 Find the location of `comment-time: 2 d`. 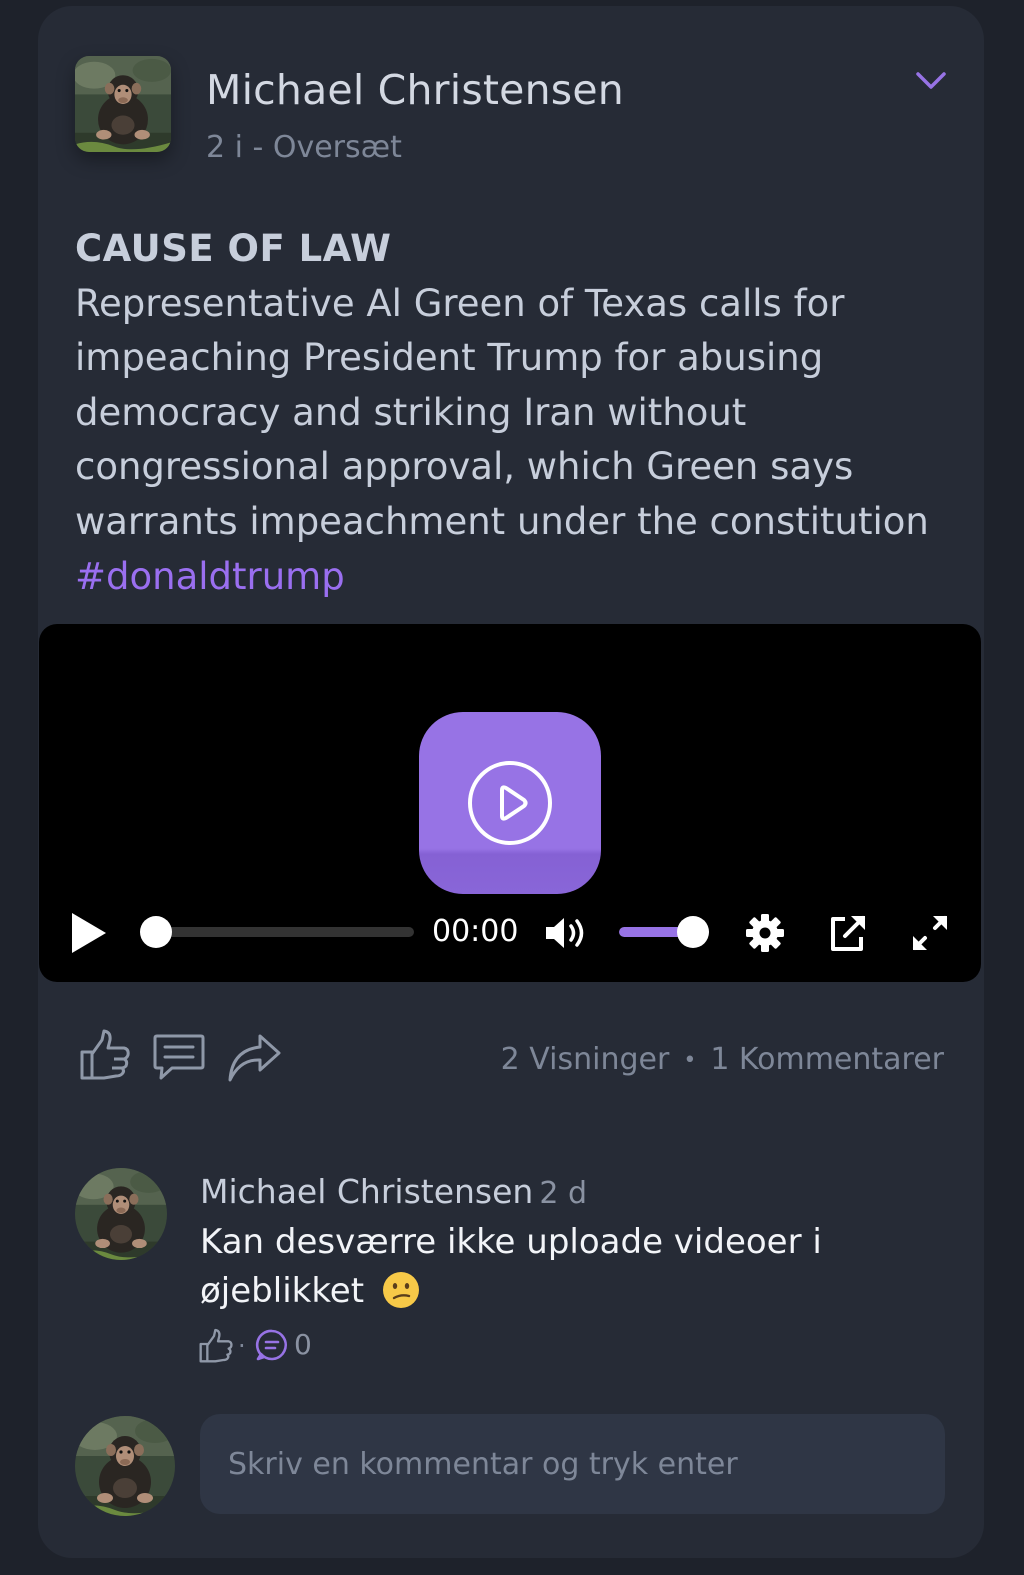

comment-time: 2 d is located at coordinates (563, 1193).